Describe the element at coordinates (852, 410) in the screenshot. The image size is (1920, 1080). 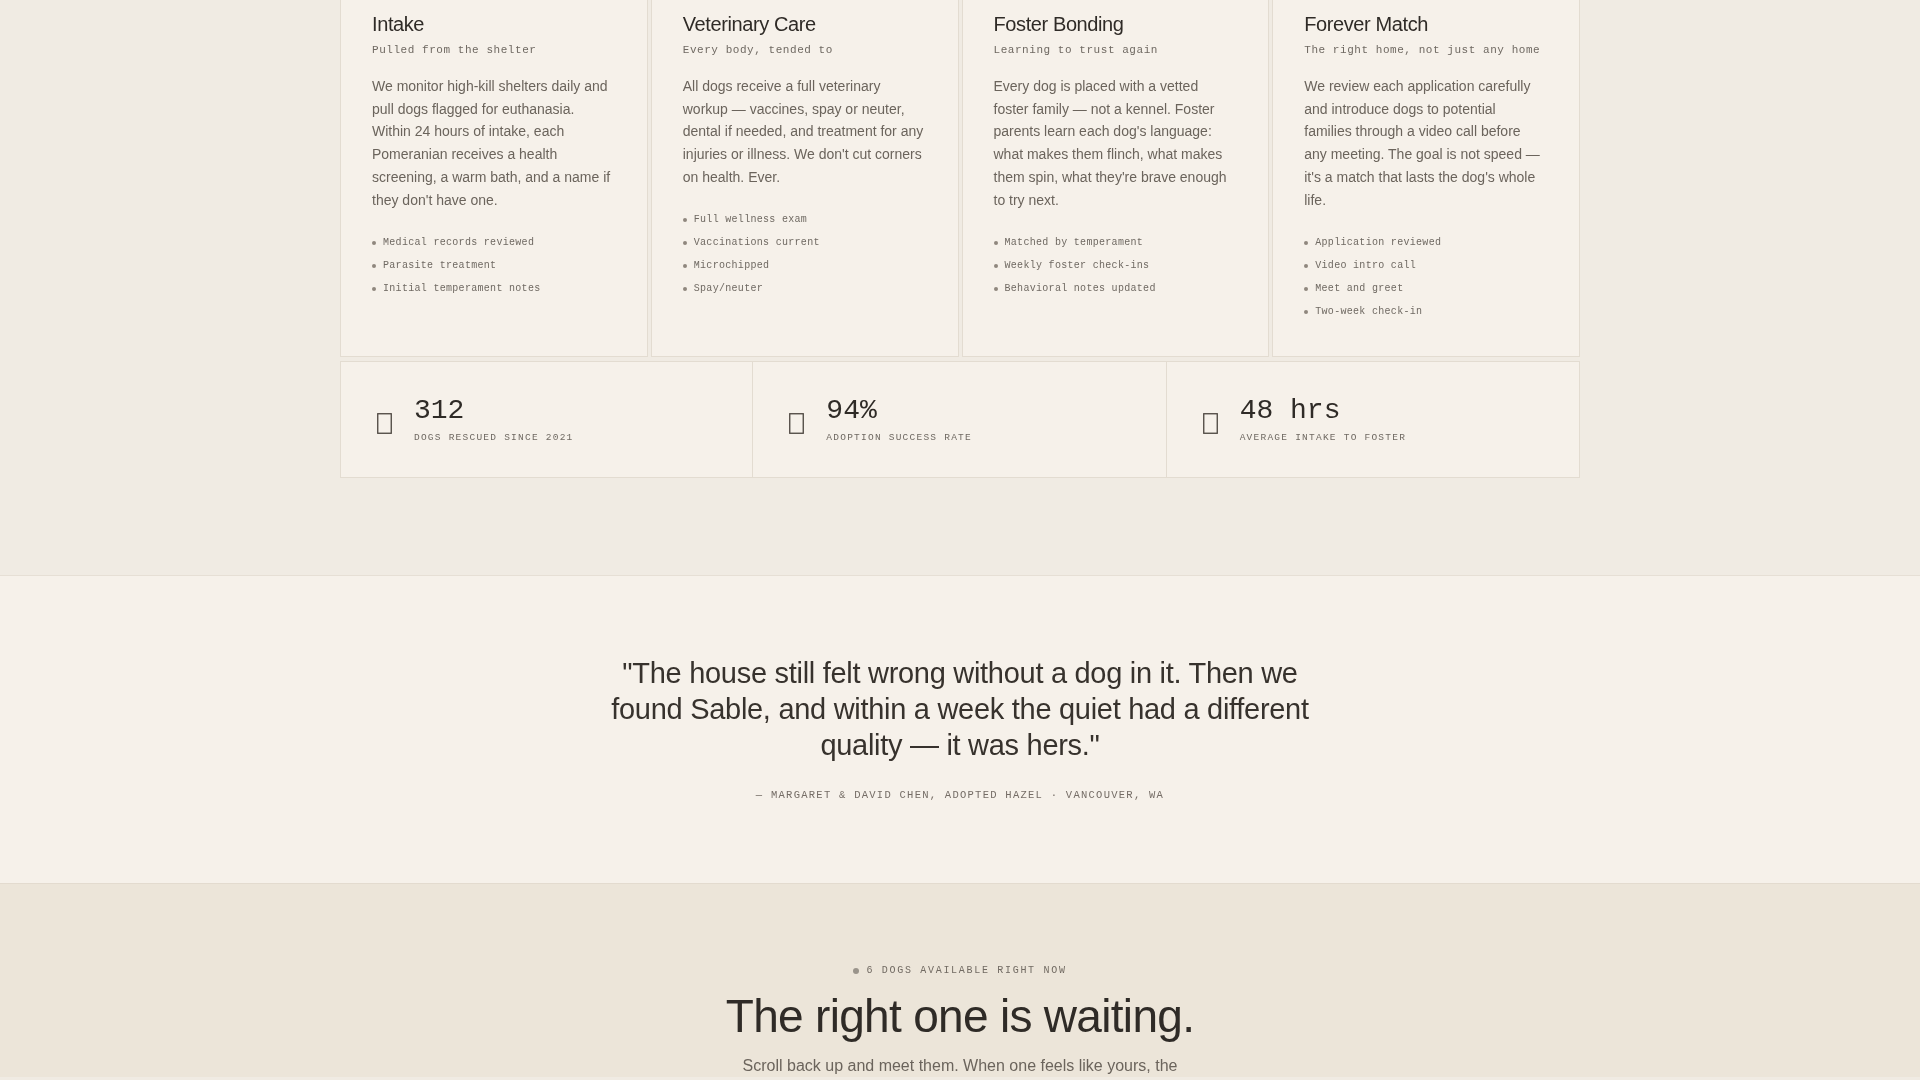
I see `stat-value: 94%` at that location.